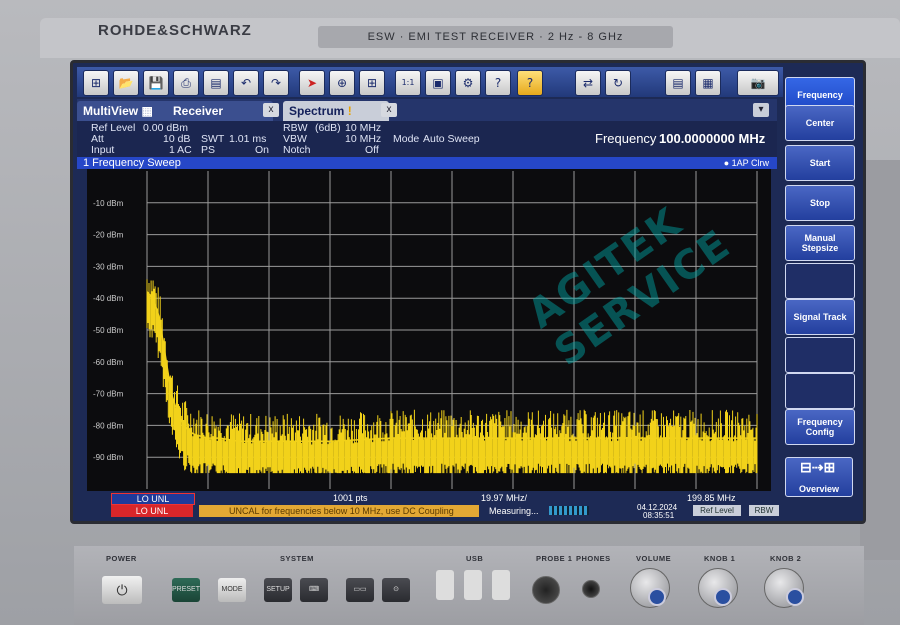 This screenshot has width=900, height=625. What do you see at coordinates (406, 139) in the screenshot?
I see `mode-label: Mode` at bounding box center [406, 139].